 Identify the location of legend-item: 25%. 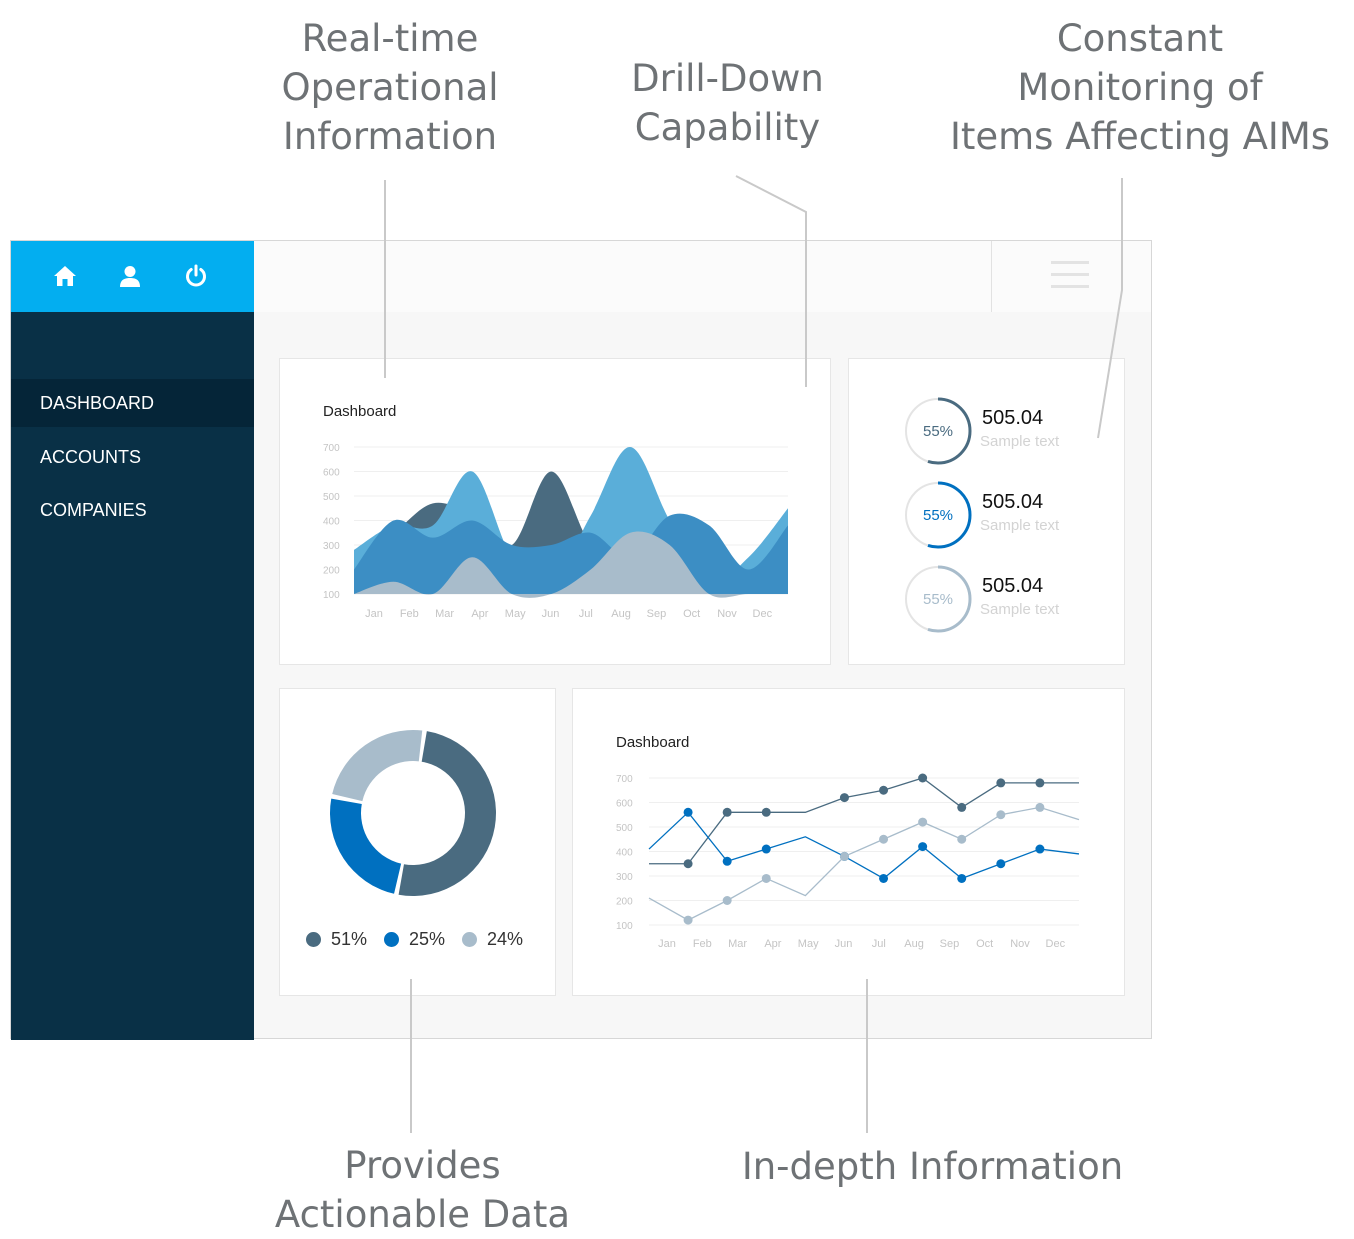
(414, 939).